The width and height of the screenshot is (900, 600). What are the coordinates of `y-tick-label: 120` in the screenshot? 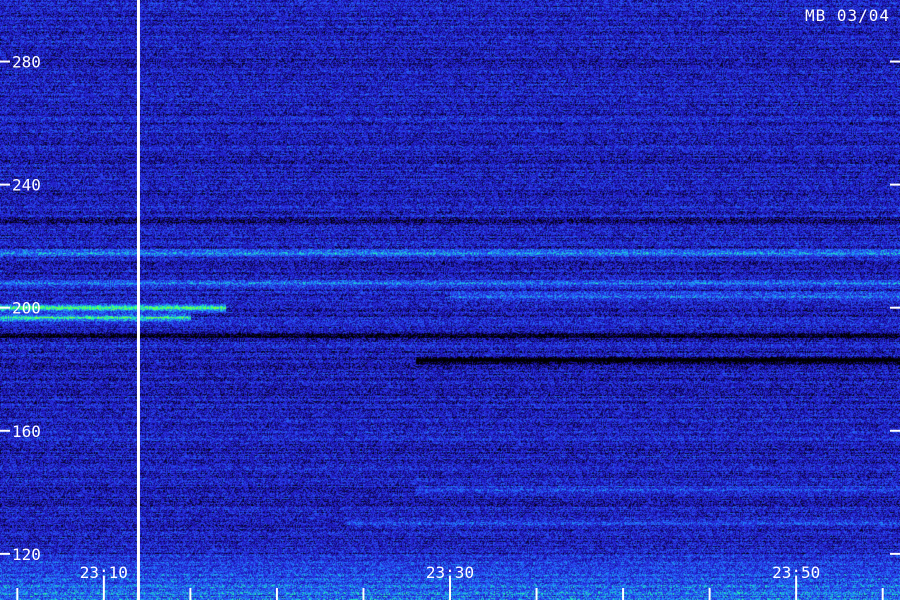 It's located at (26, 554).